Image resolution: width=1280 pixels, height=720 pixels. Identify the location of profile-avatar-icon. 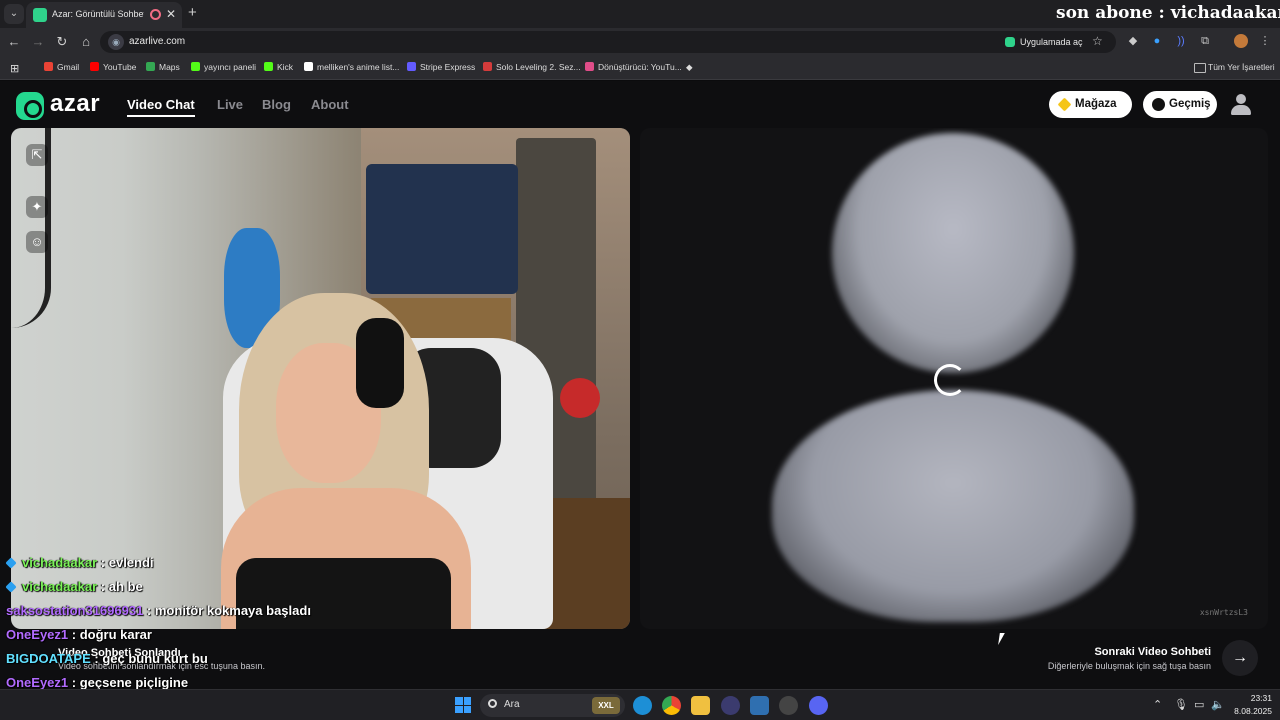
(1241, 41).